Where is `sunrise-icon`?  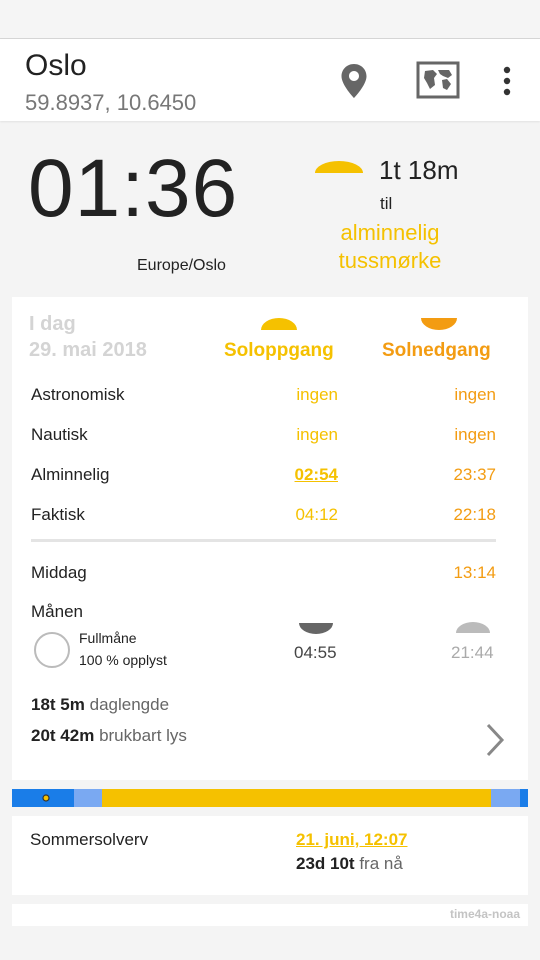
sunrise-icon is located at coordinates (279, 324).